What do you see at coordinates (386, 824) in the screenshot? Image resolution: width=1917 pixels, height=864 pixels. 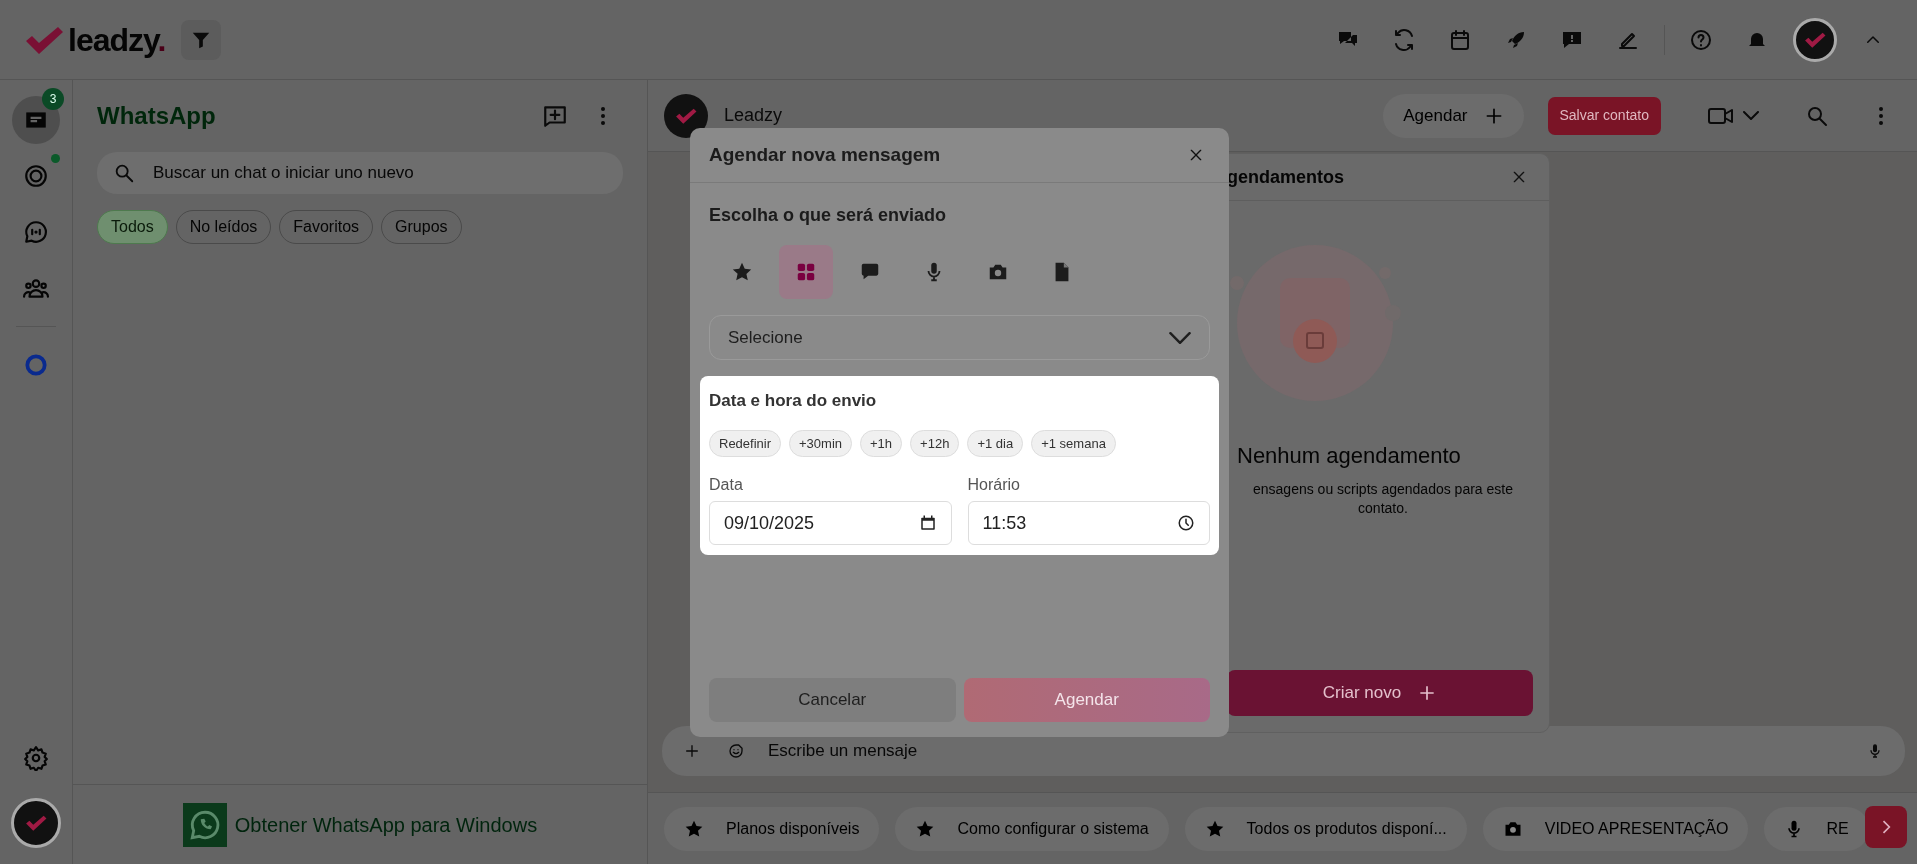 I see `download-link: Obtener WhatsApp para Windows` at bounding box center [386, 824].